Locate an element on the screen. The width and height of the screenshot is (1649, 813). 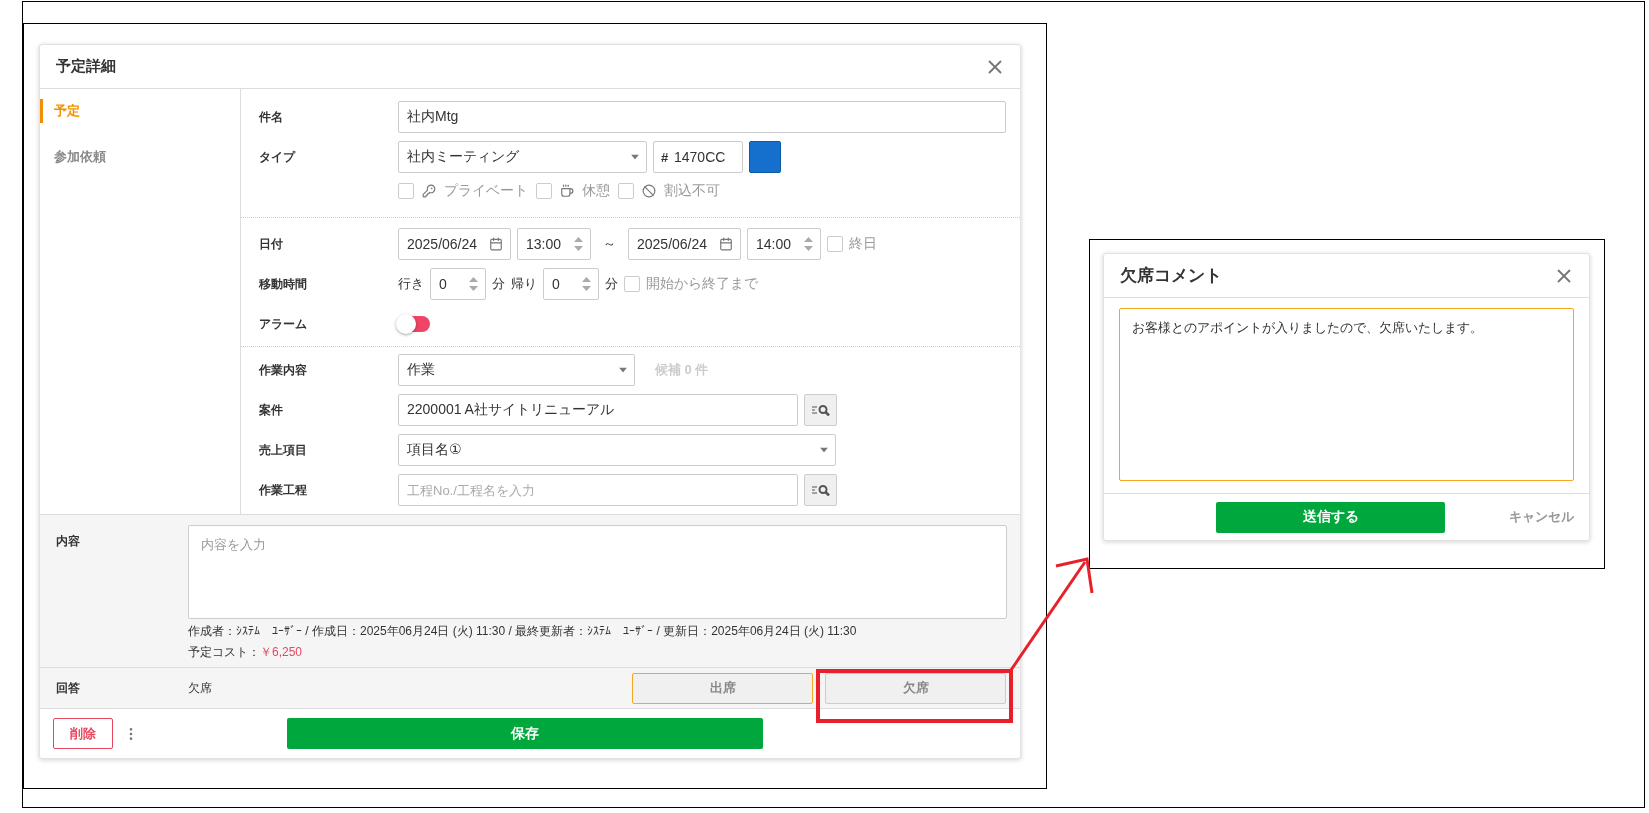
field-label: 件名 is located at coordinates (271, 117).